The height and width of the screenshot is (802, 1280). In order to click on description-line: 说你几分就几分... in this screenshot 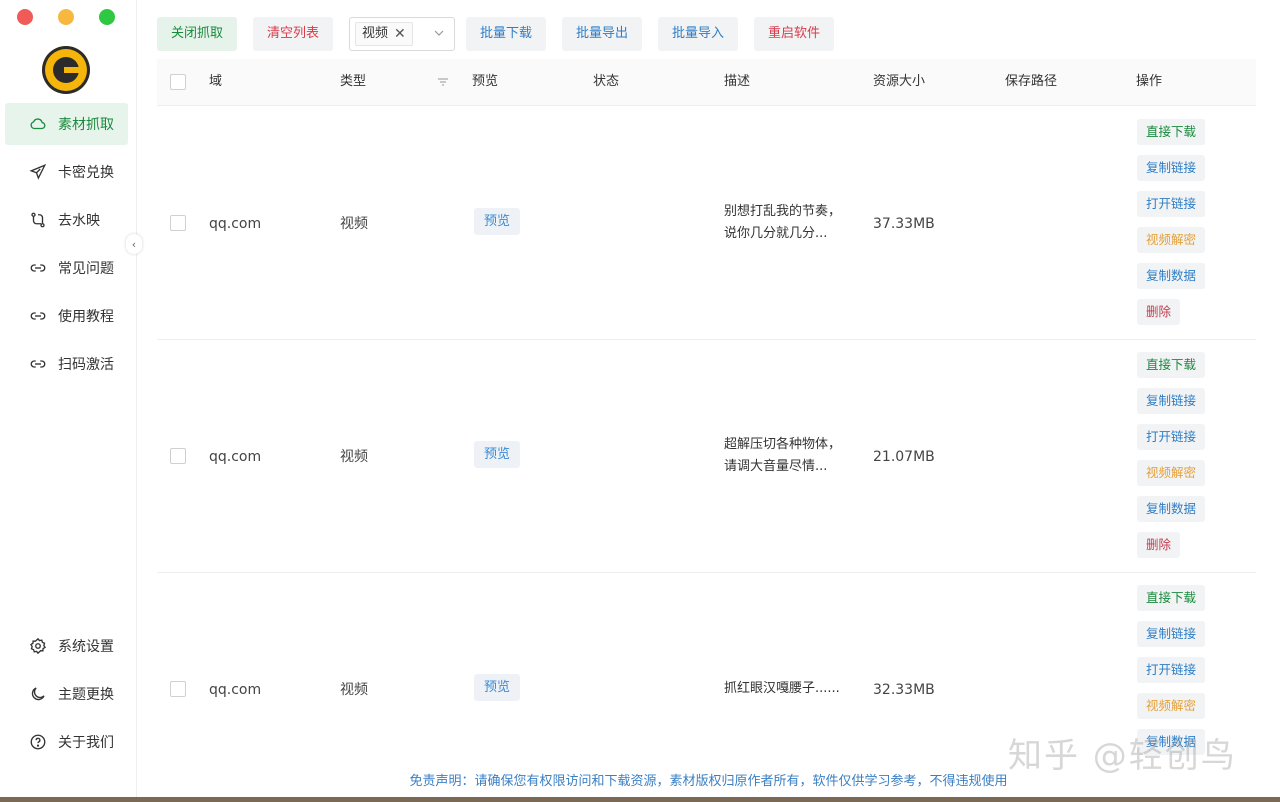, I will do `click(776, 233)`.